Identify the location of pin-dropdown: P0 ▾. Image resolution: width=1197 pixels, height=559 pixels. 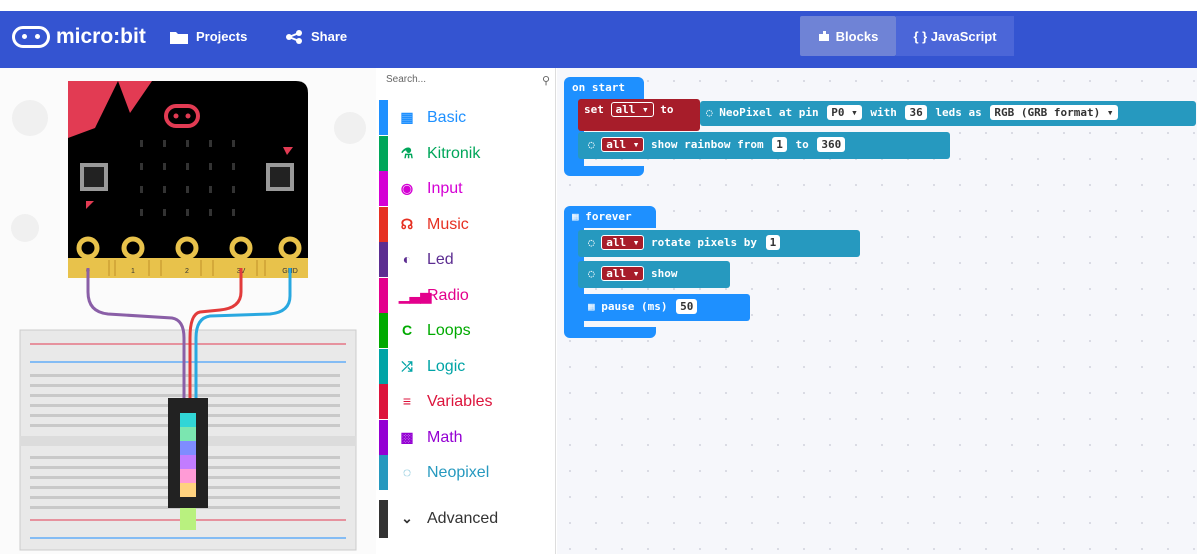
(844, 112).